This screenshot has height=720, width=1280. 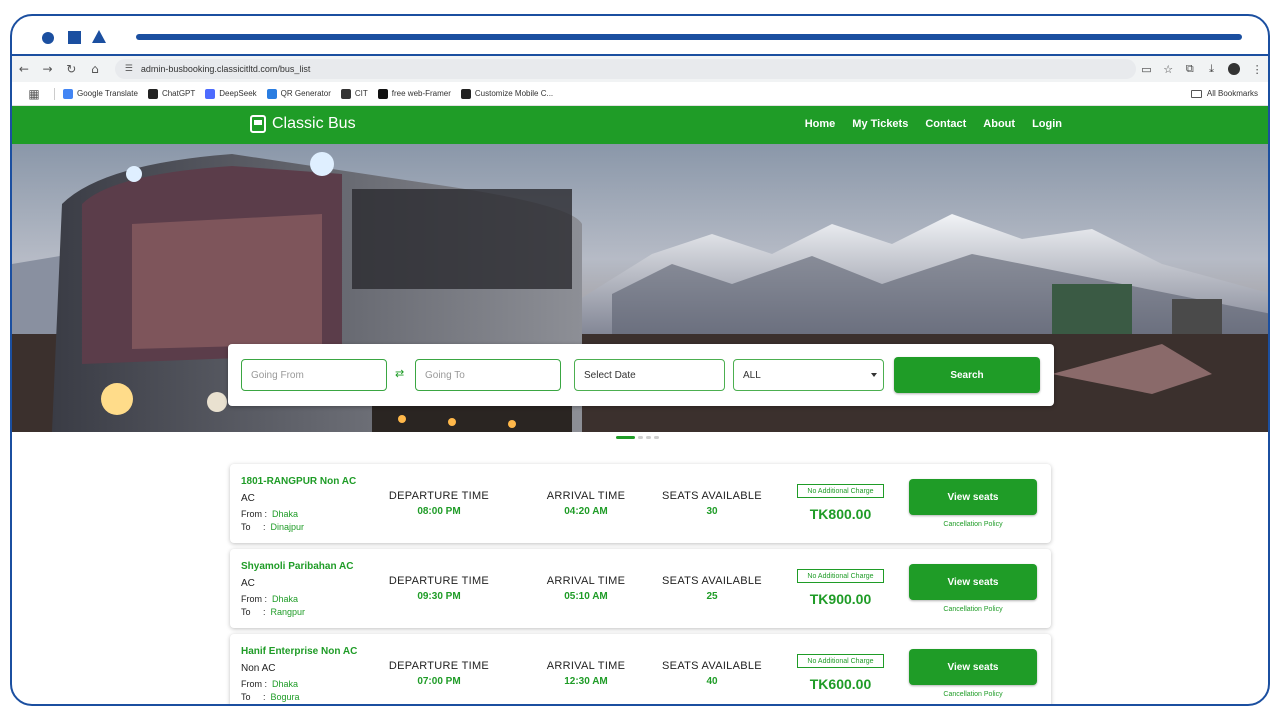 I want to click on departure-label: DEPARTURE TIME, so click(x=439, y=581).